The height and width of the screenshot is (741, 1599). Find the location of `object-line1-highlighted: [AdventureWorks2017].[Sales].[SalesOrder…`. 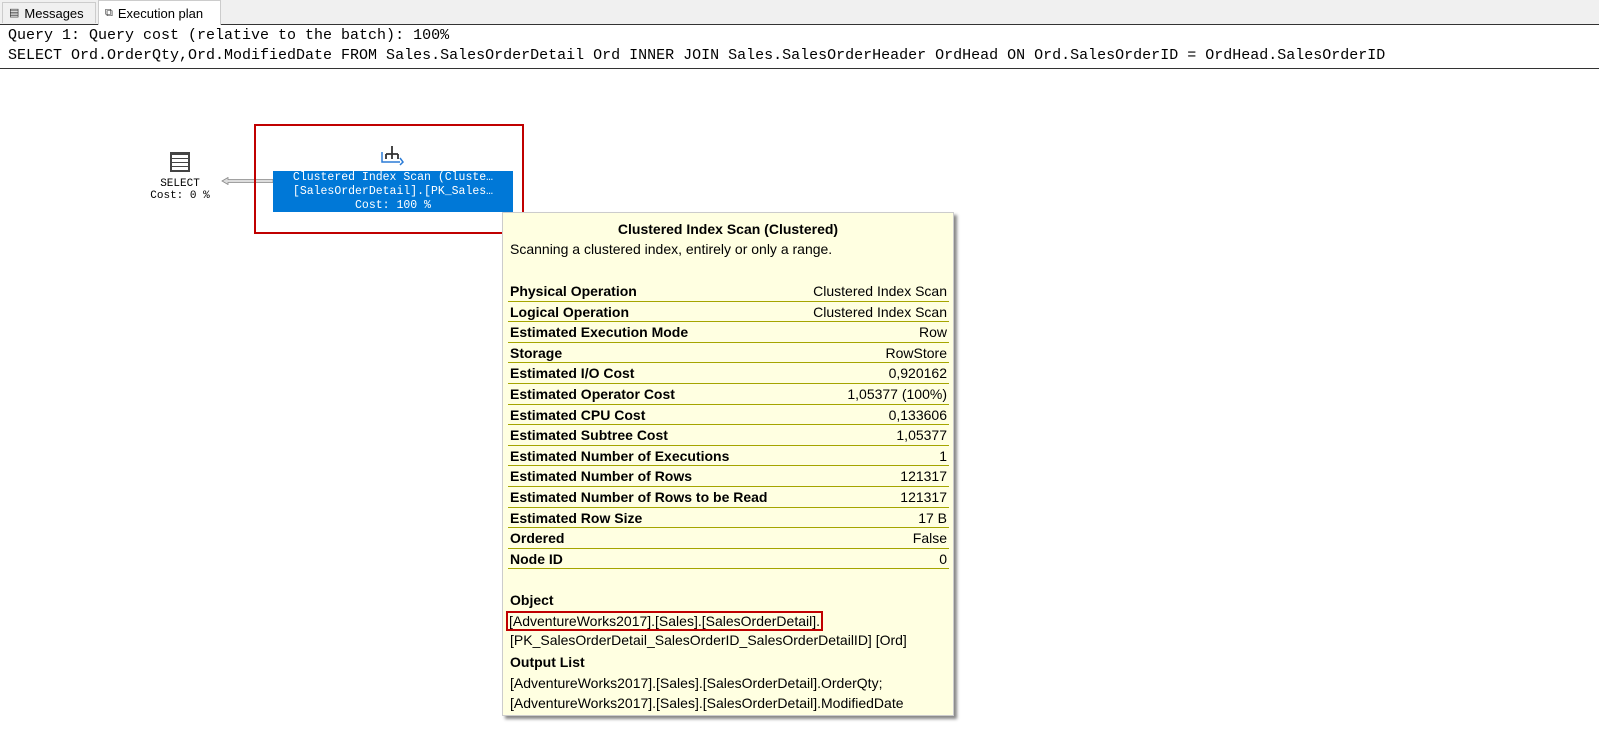

object-line1-highlighted: [AdventureWorks2017].[Sales].[SalesOrder… is located at coordinates (665, 621).